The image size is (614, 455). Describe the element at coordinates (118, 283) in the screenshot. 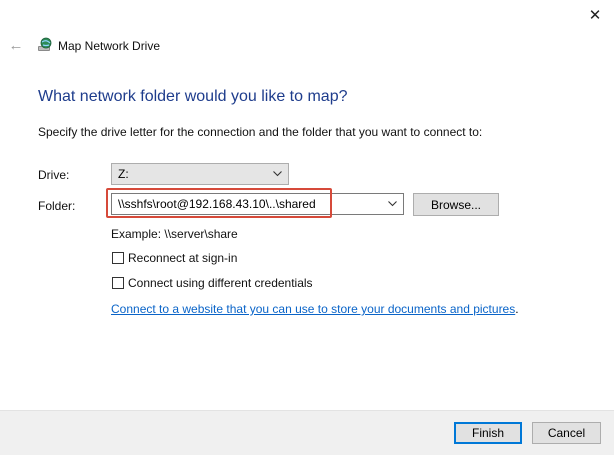

I see `credentials-checkbox` at that location.